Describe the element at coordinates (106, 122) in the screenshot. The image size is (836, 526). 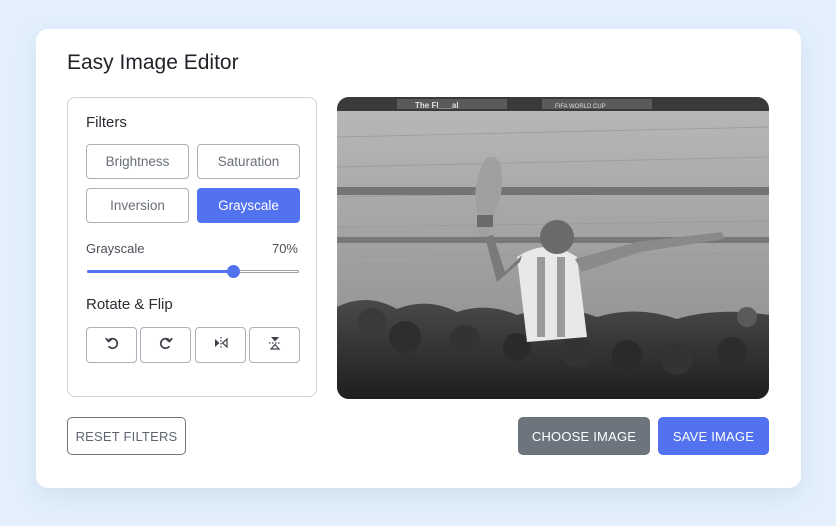
I see `filters-title: Filters` at that location.